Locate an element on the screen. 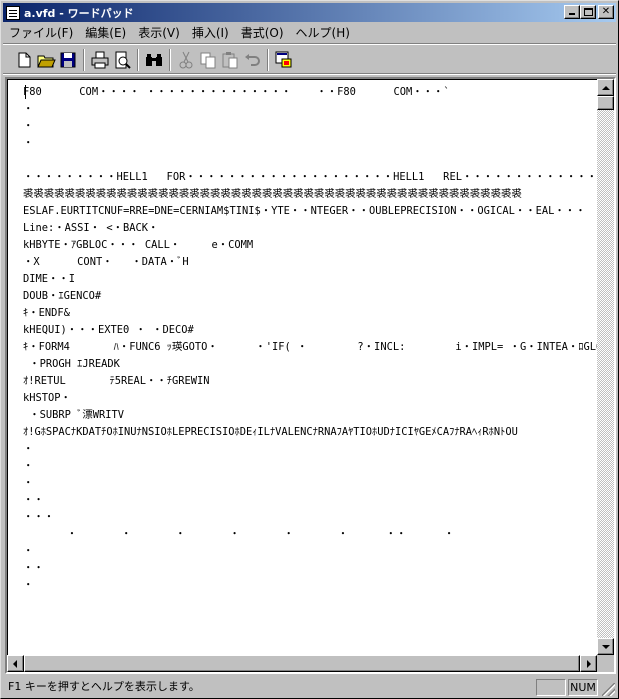 The image size is (619, 699). copy-icon is located at coordinates (208, 60).